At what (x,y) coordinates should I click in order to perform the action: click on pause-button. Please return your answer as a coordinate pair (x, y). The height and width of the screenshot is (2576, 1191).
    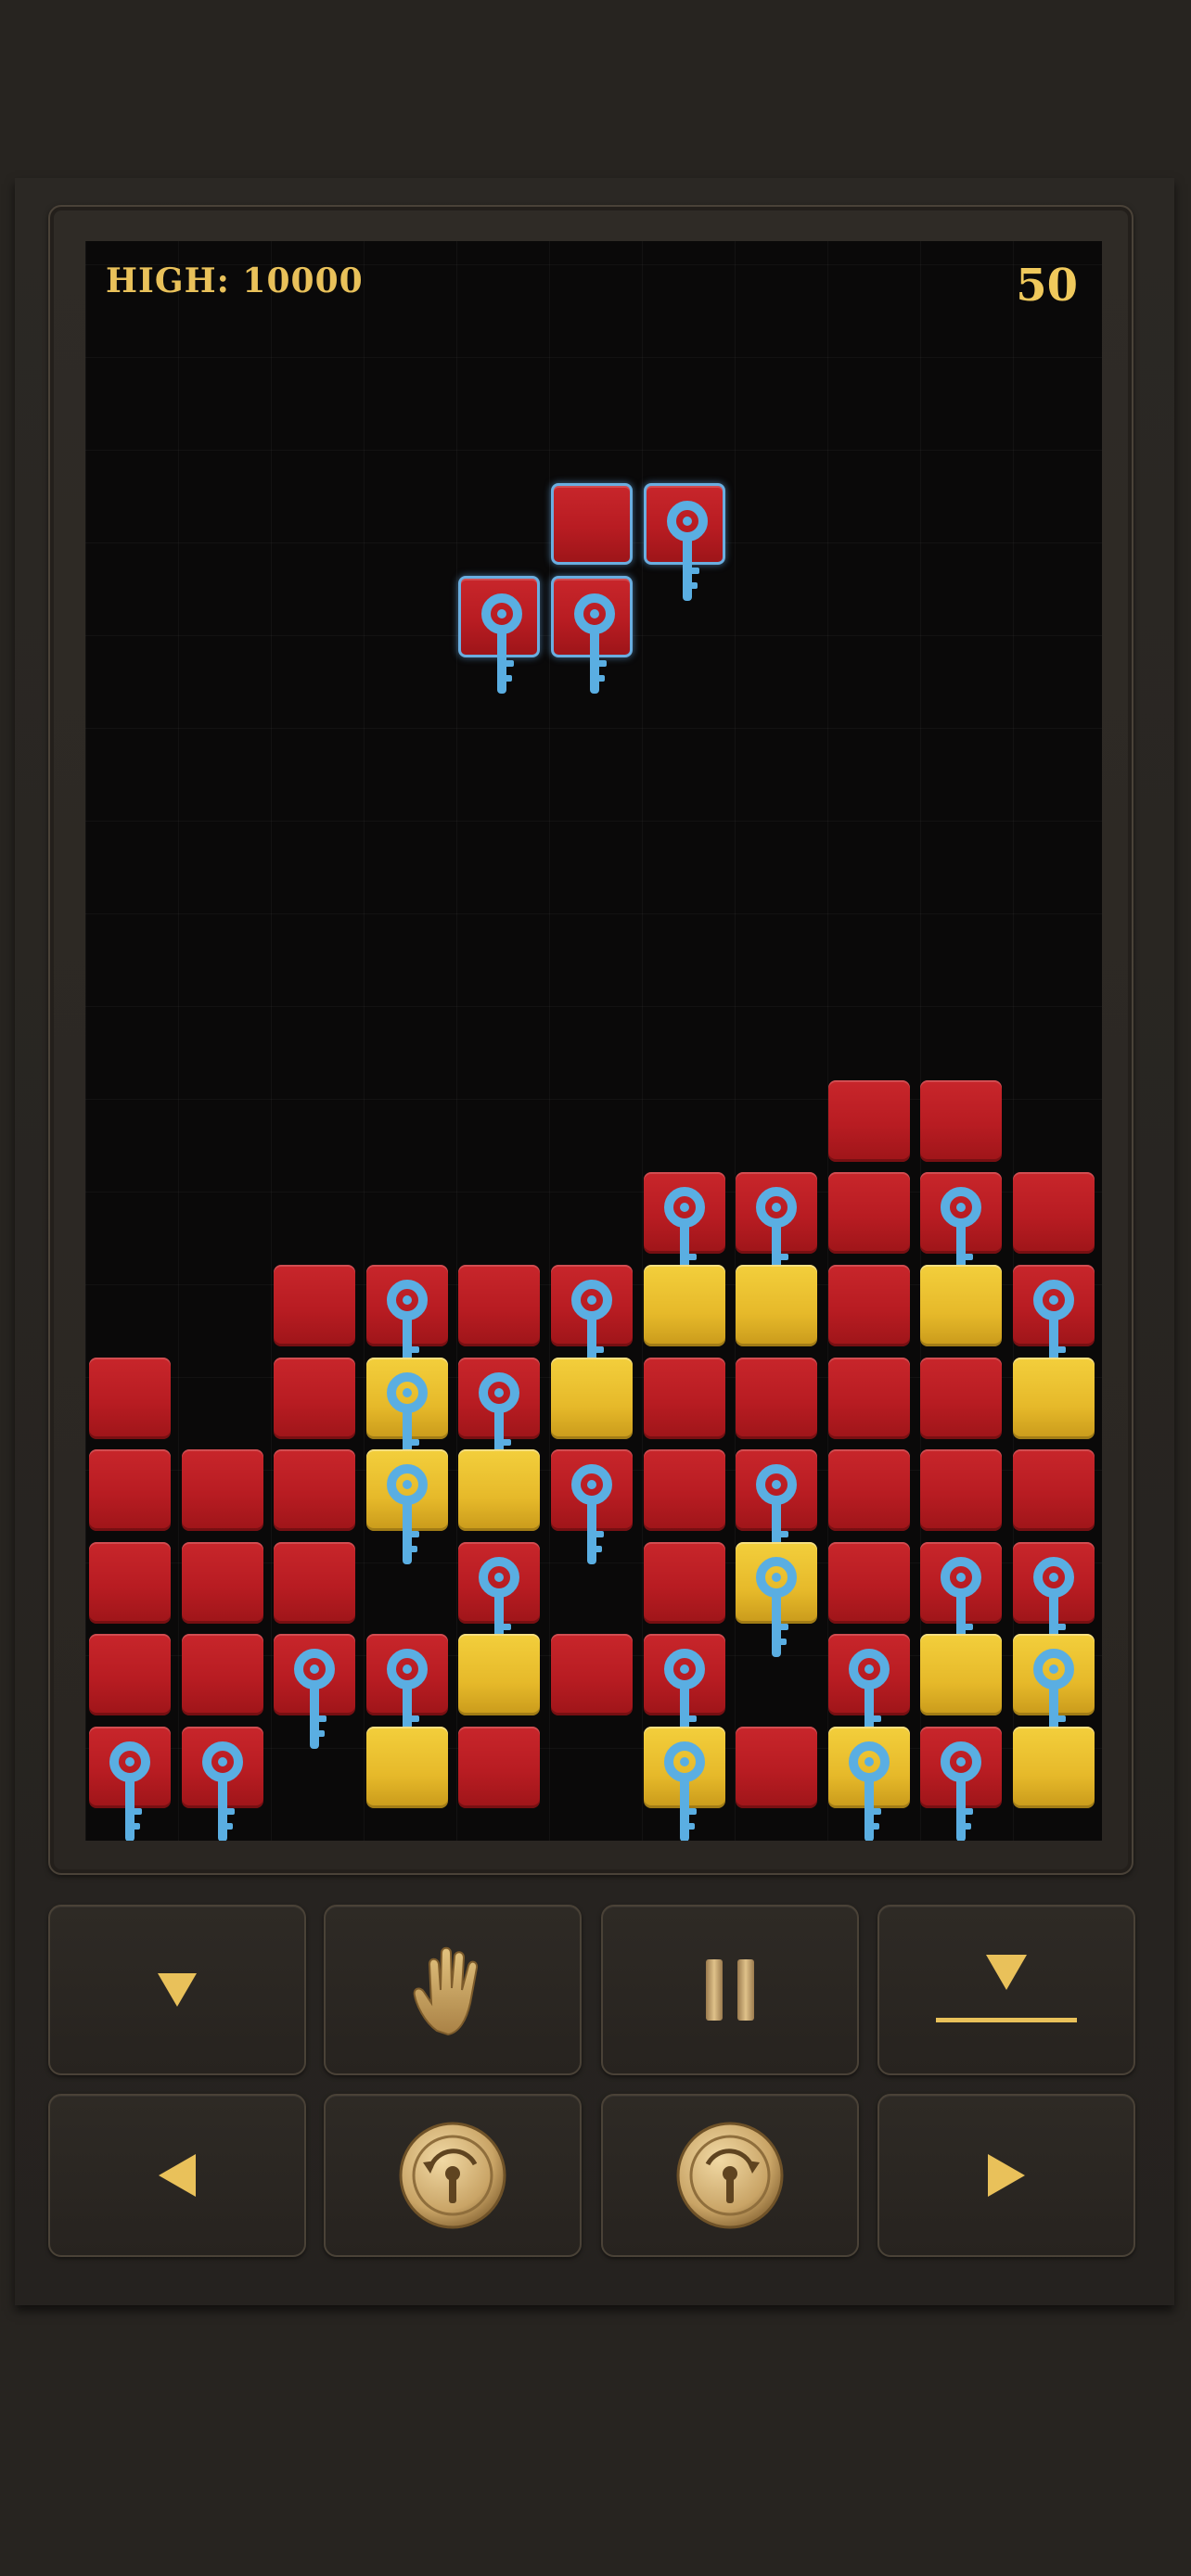
    Looking at the image, I should click on (730, 1990).